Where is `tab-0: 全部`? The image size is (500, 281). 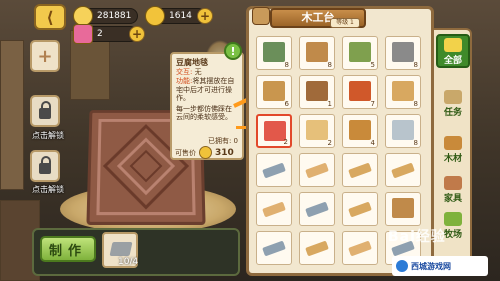 tab-0: 全部 is located at coordinates (453, 51).